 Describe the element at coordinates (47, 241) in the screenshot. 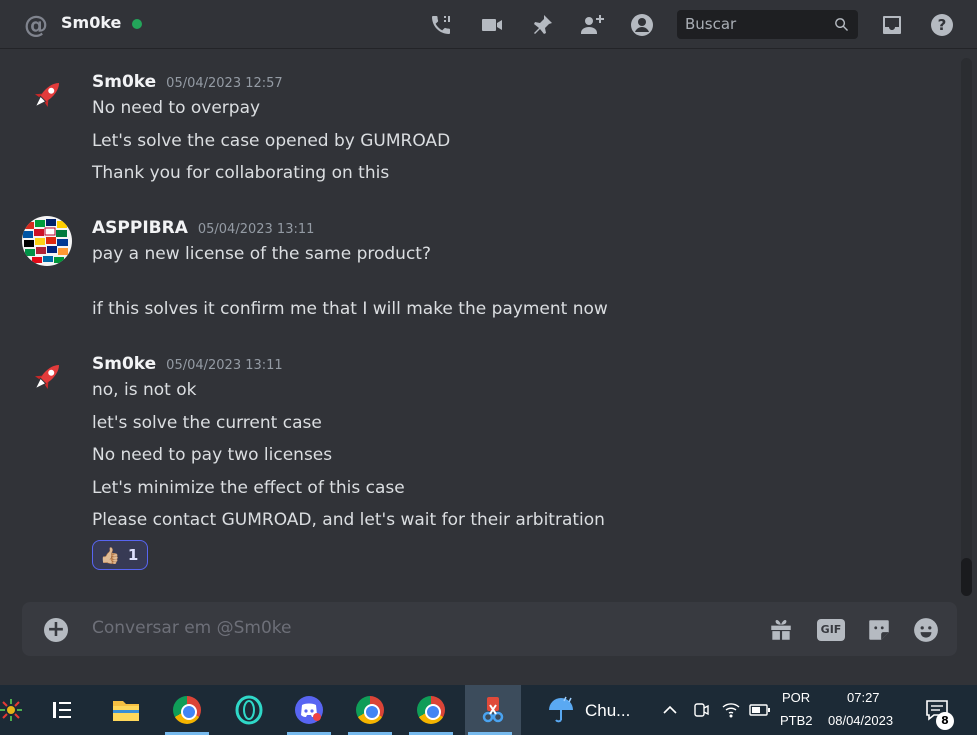

I see `flags-globe-avatar` at that location.